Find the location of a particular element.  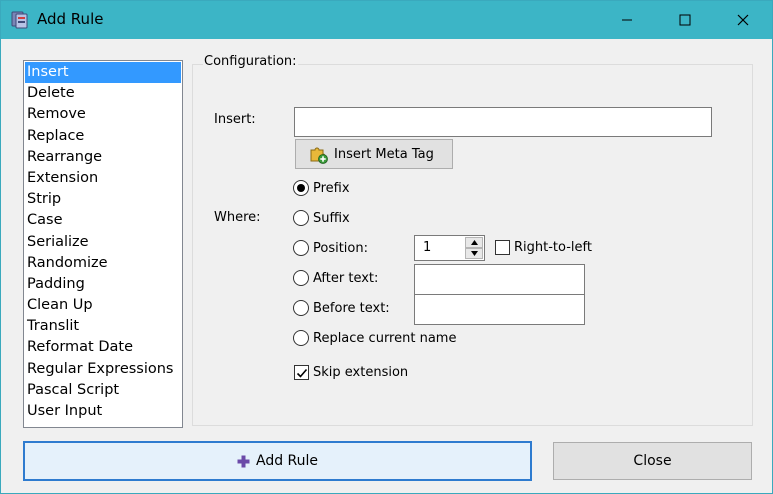

radio-replace-current-name-label: Replace current name is located at coordinates (385, 338).